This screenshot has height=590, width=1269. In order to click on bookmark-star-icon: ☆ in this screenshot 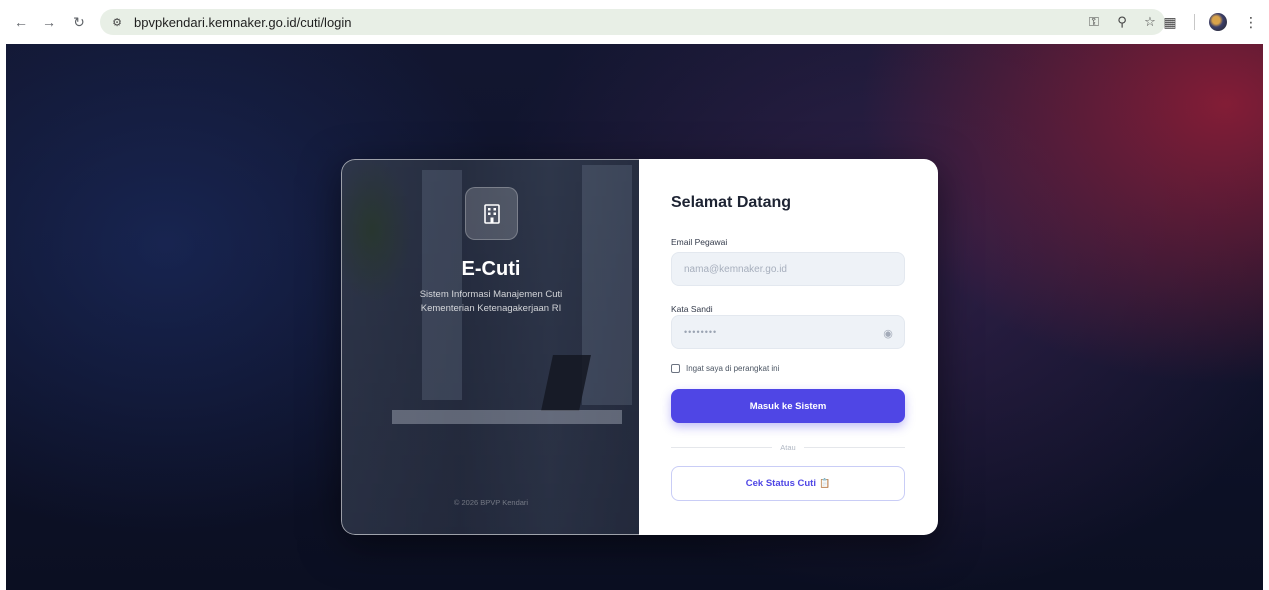, I will do `click(1150, 22)`.